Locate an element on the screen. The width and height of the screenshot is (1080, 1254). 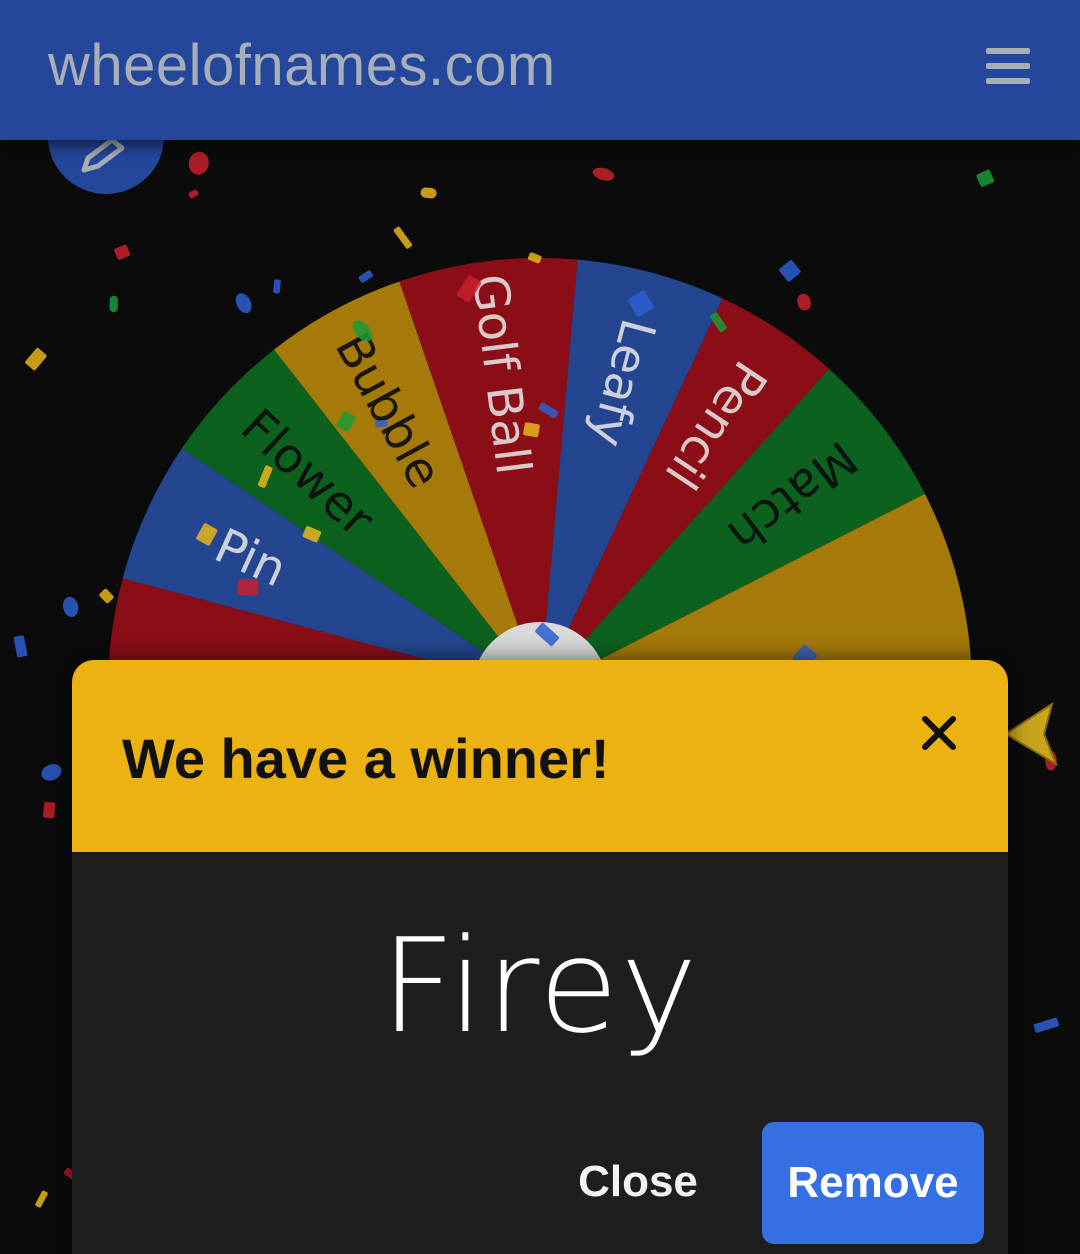
wheel-pointer-arrow-icon is located at coordinates (1031, 734).